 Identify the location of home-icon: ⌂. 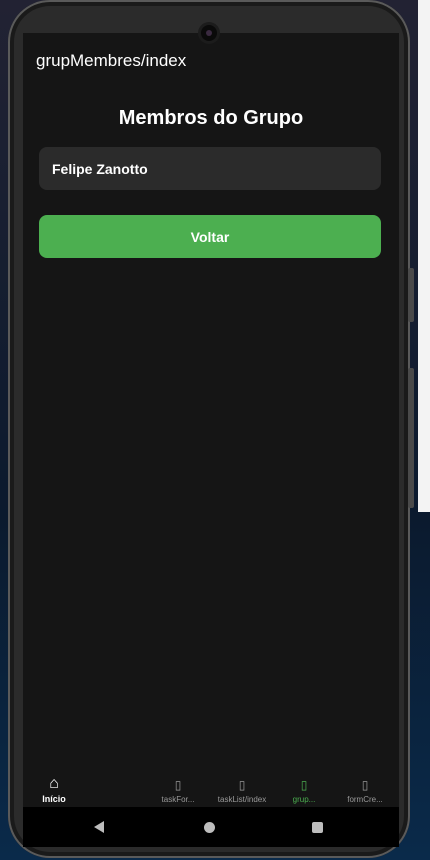
(54, 783).